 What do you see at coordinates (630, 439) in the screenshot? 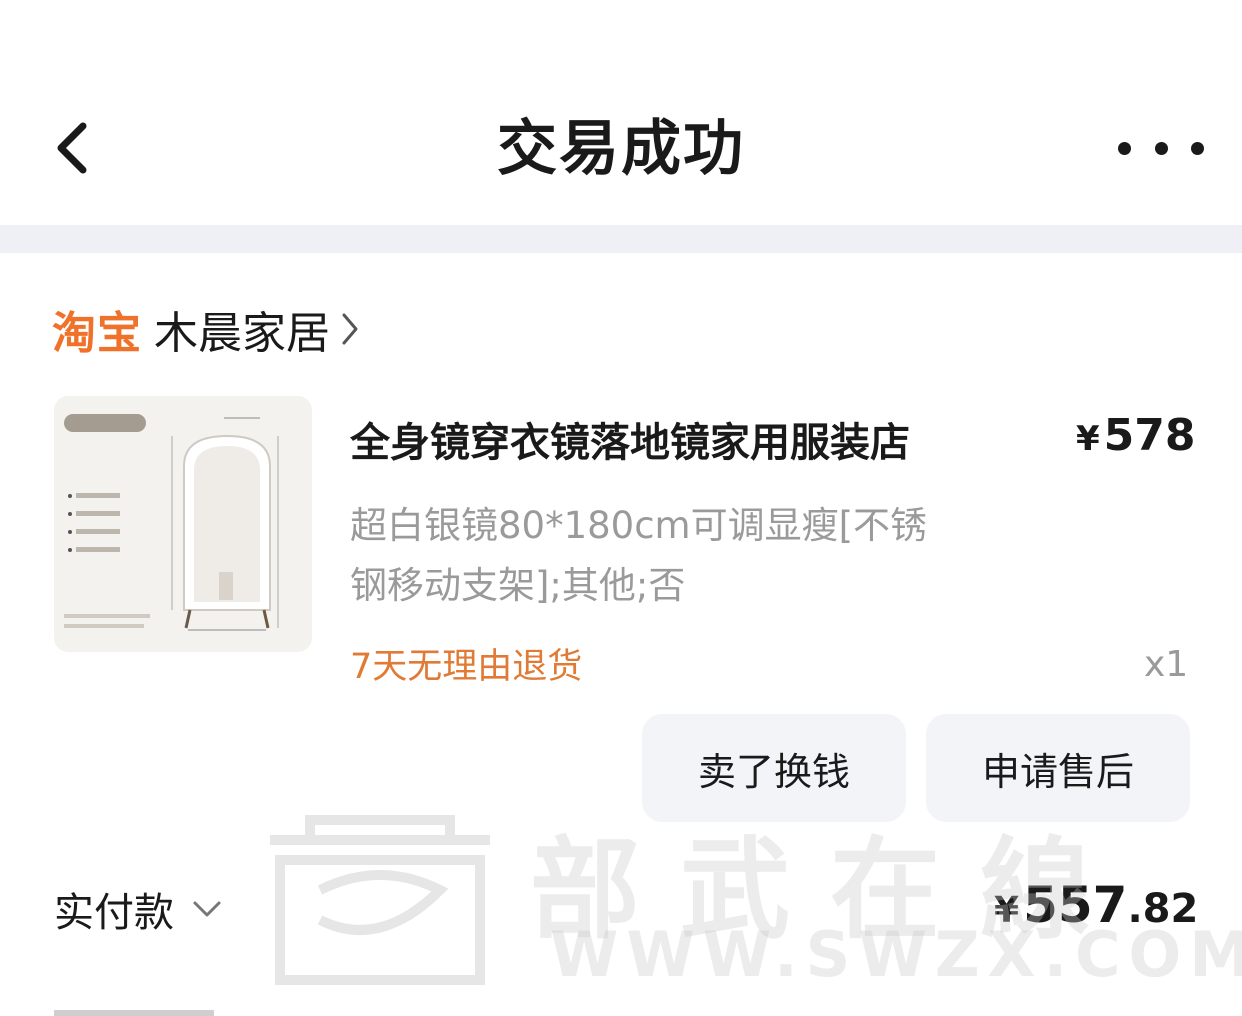
I see `product-title: 全身镜穿衣镜落地镜家用服装店` at bounding box center [630, 439].